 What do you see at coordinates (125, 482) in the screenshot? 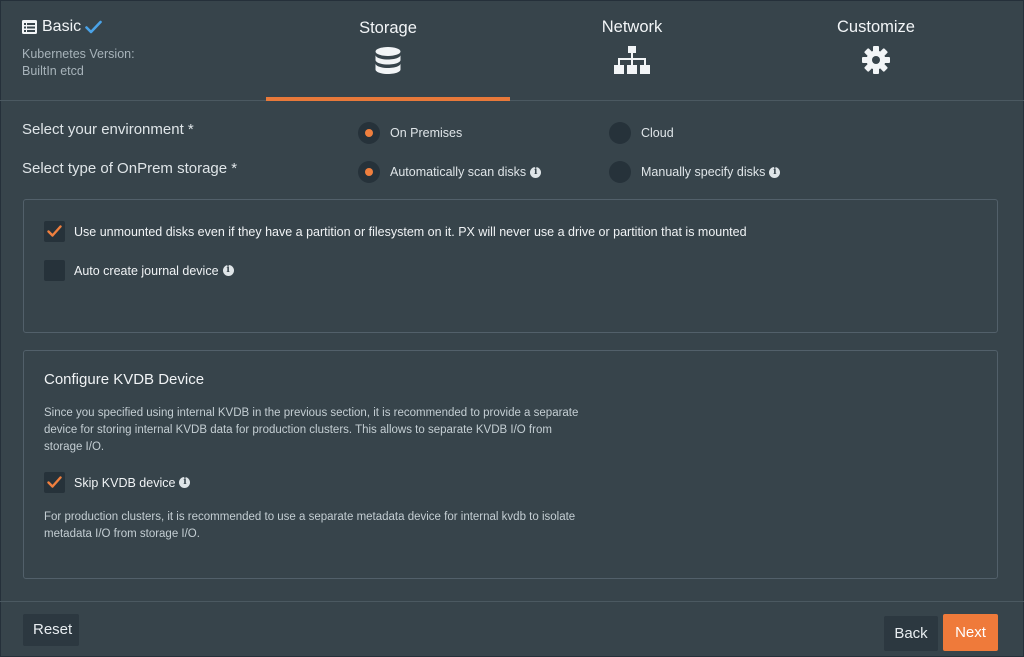
I see `skip-kvdb-label: Skip KVDB device` at bounding box center [125, 482].